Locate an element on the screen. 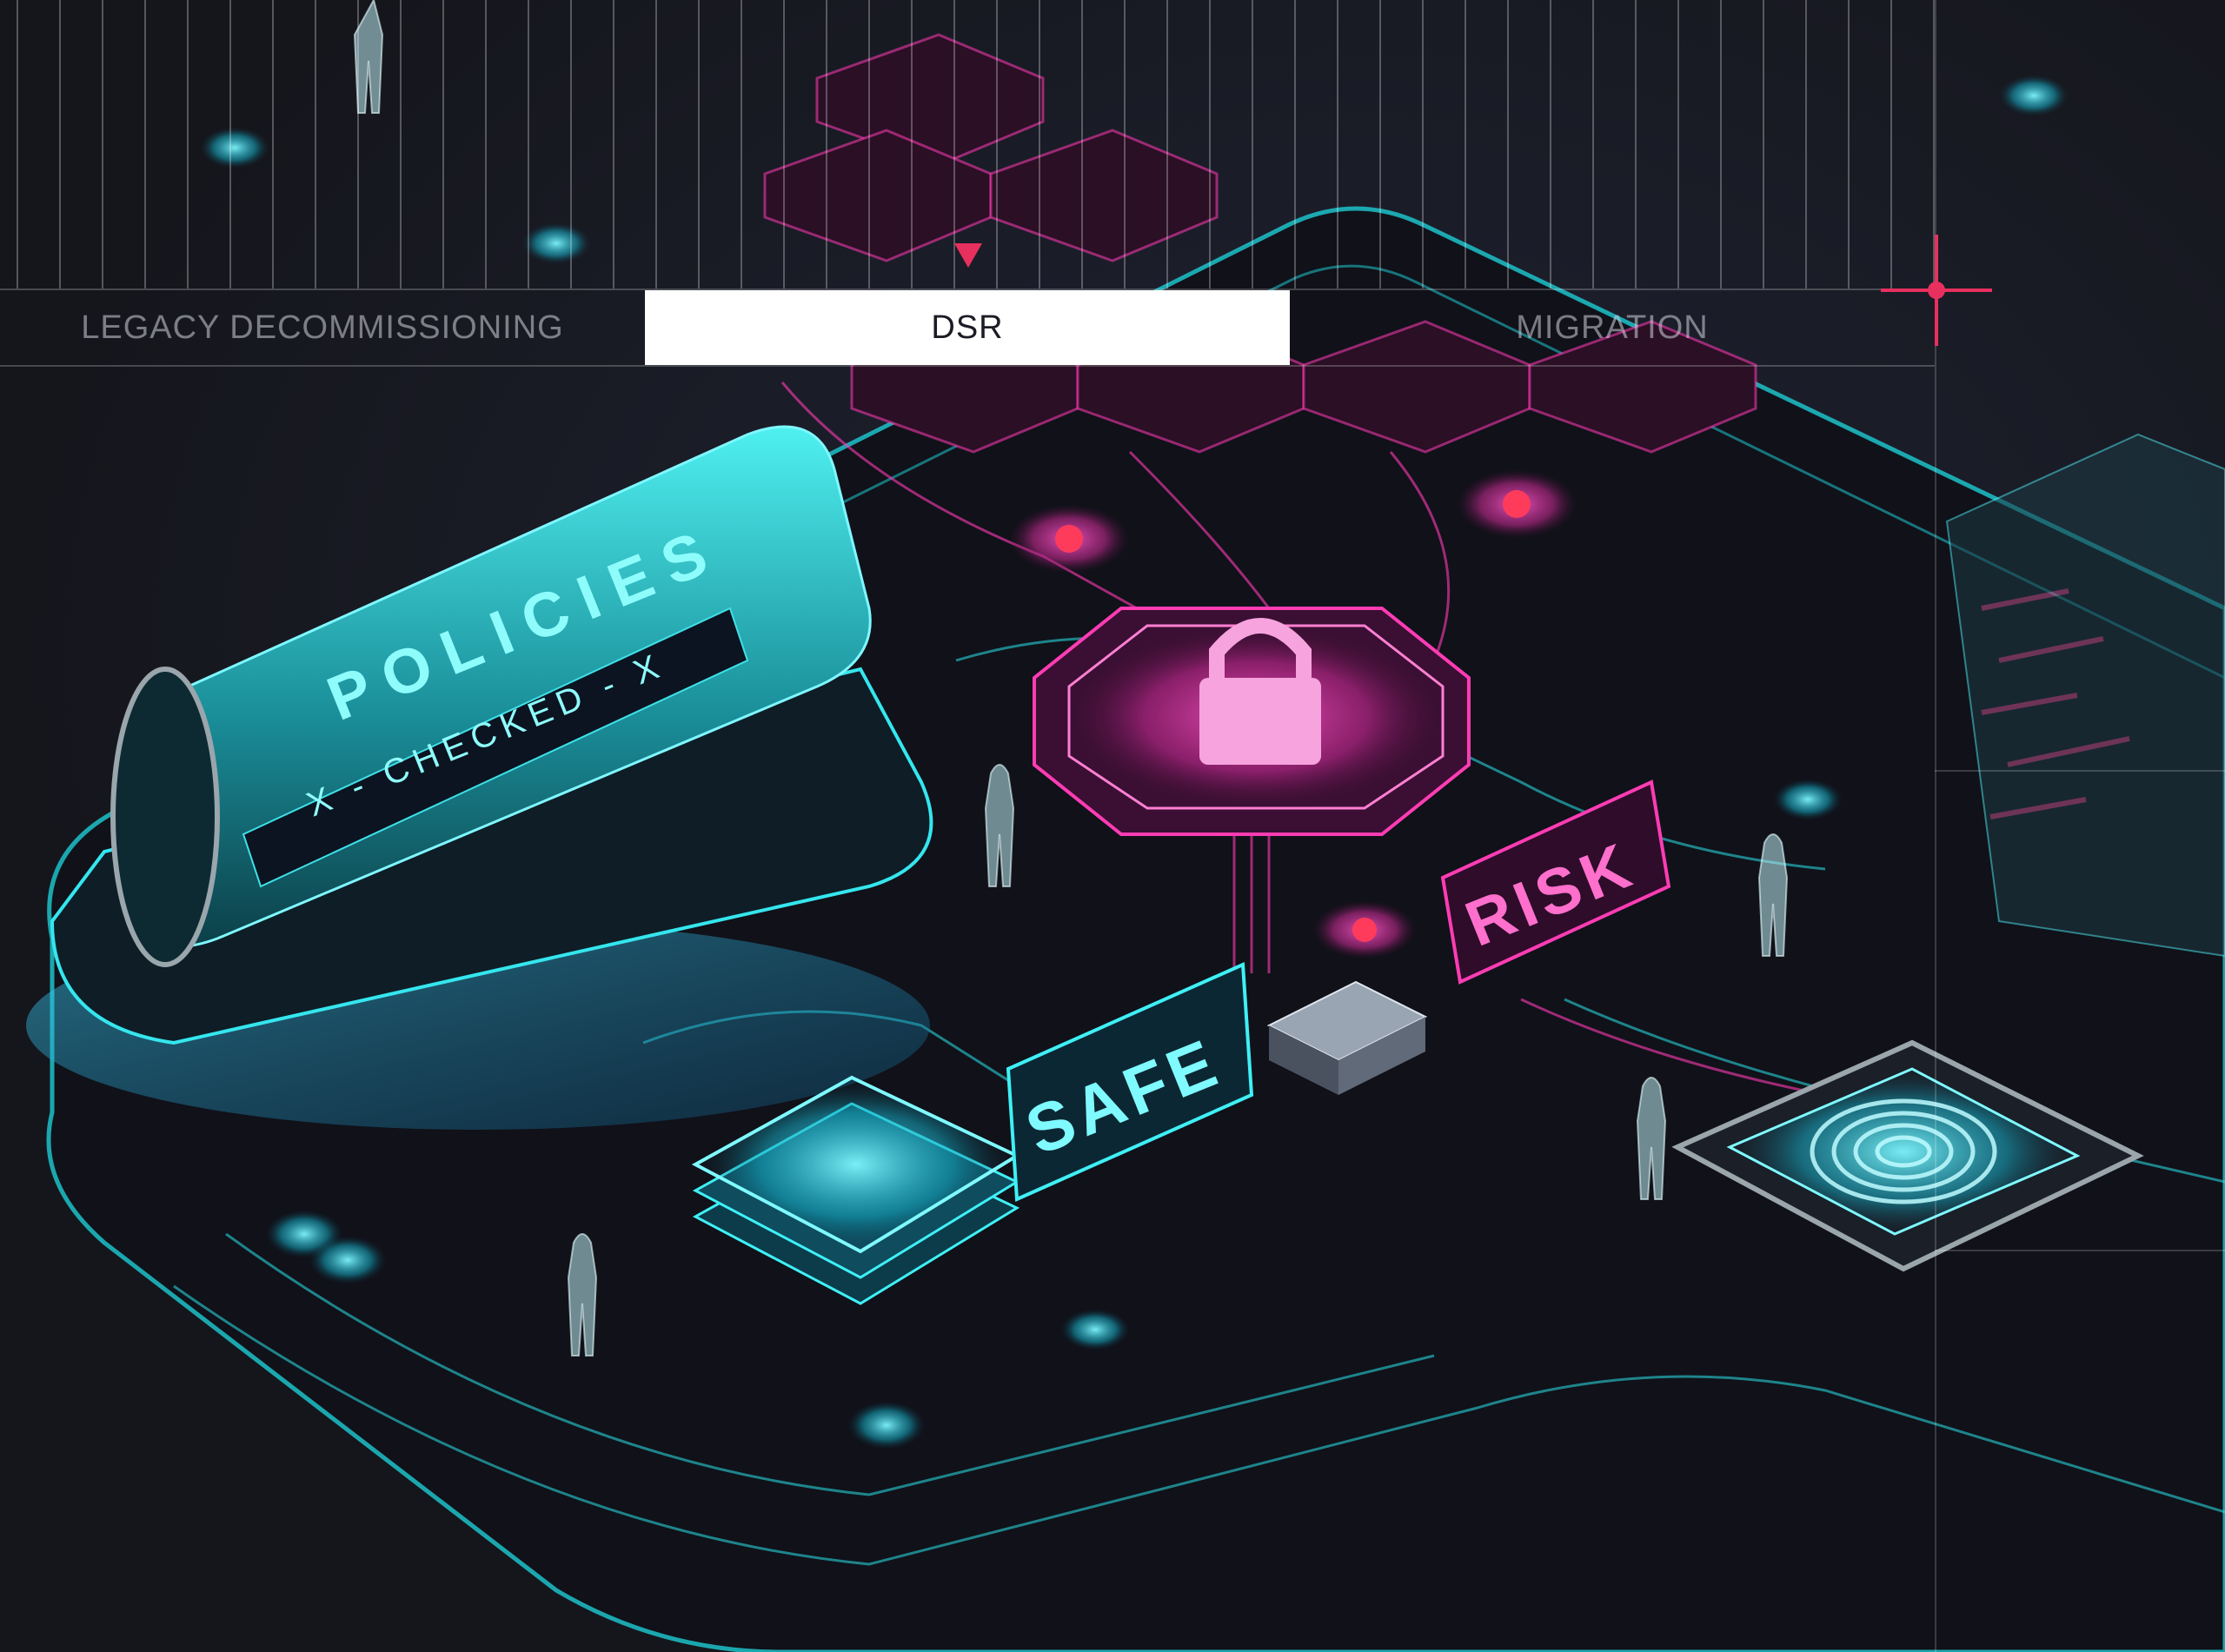  tab-bar: LEGACY DECOMMISSIONING DSR MIGRATION is located at coordinates (968, 328).